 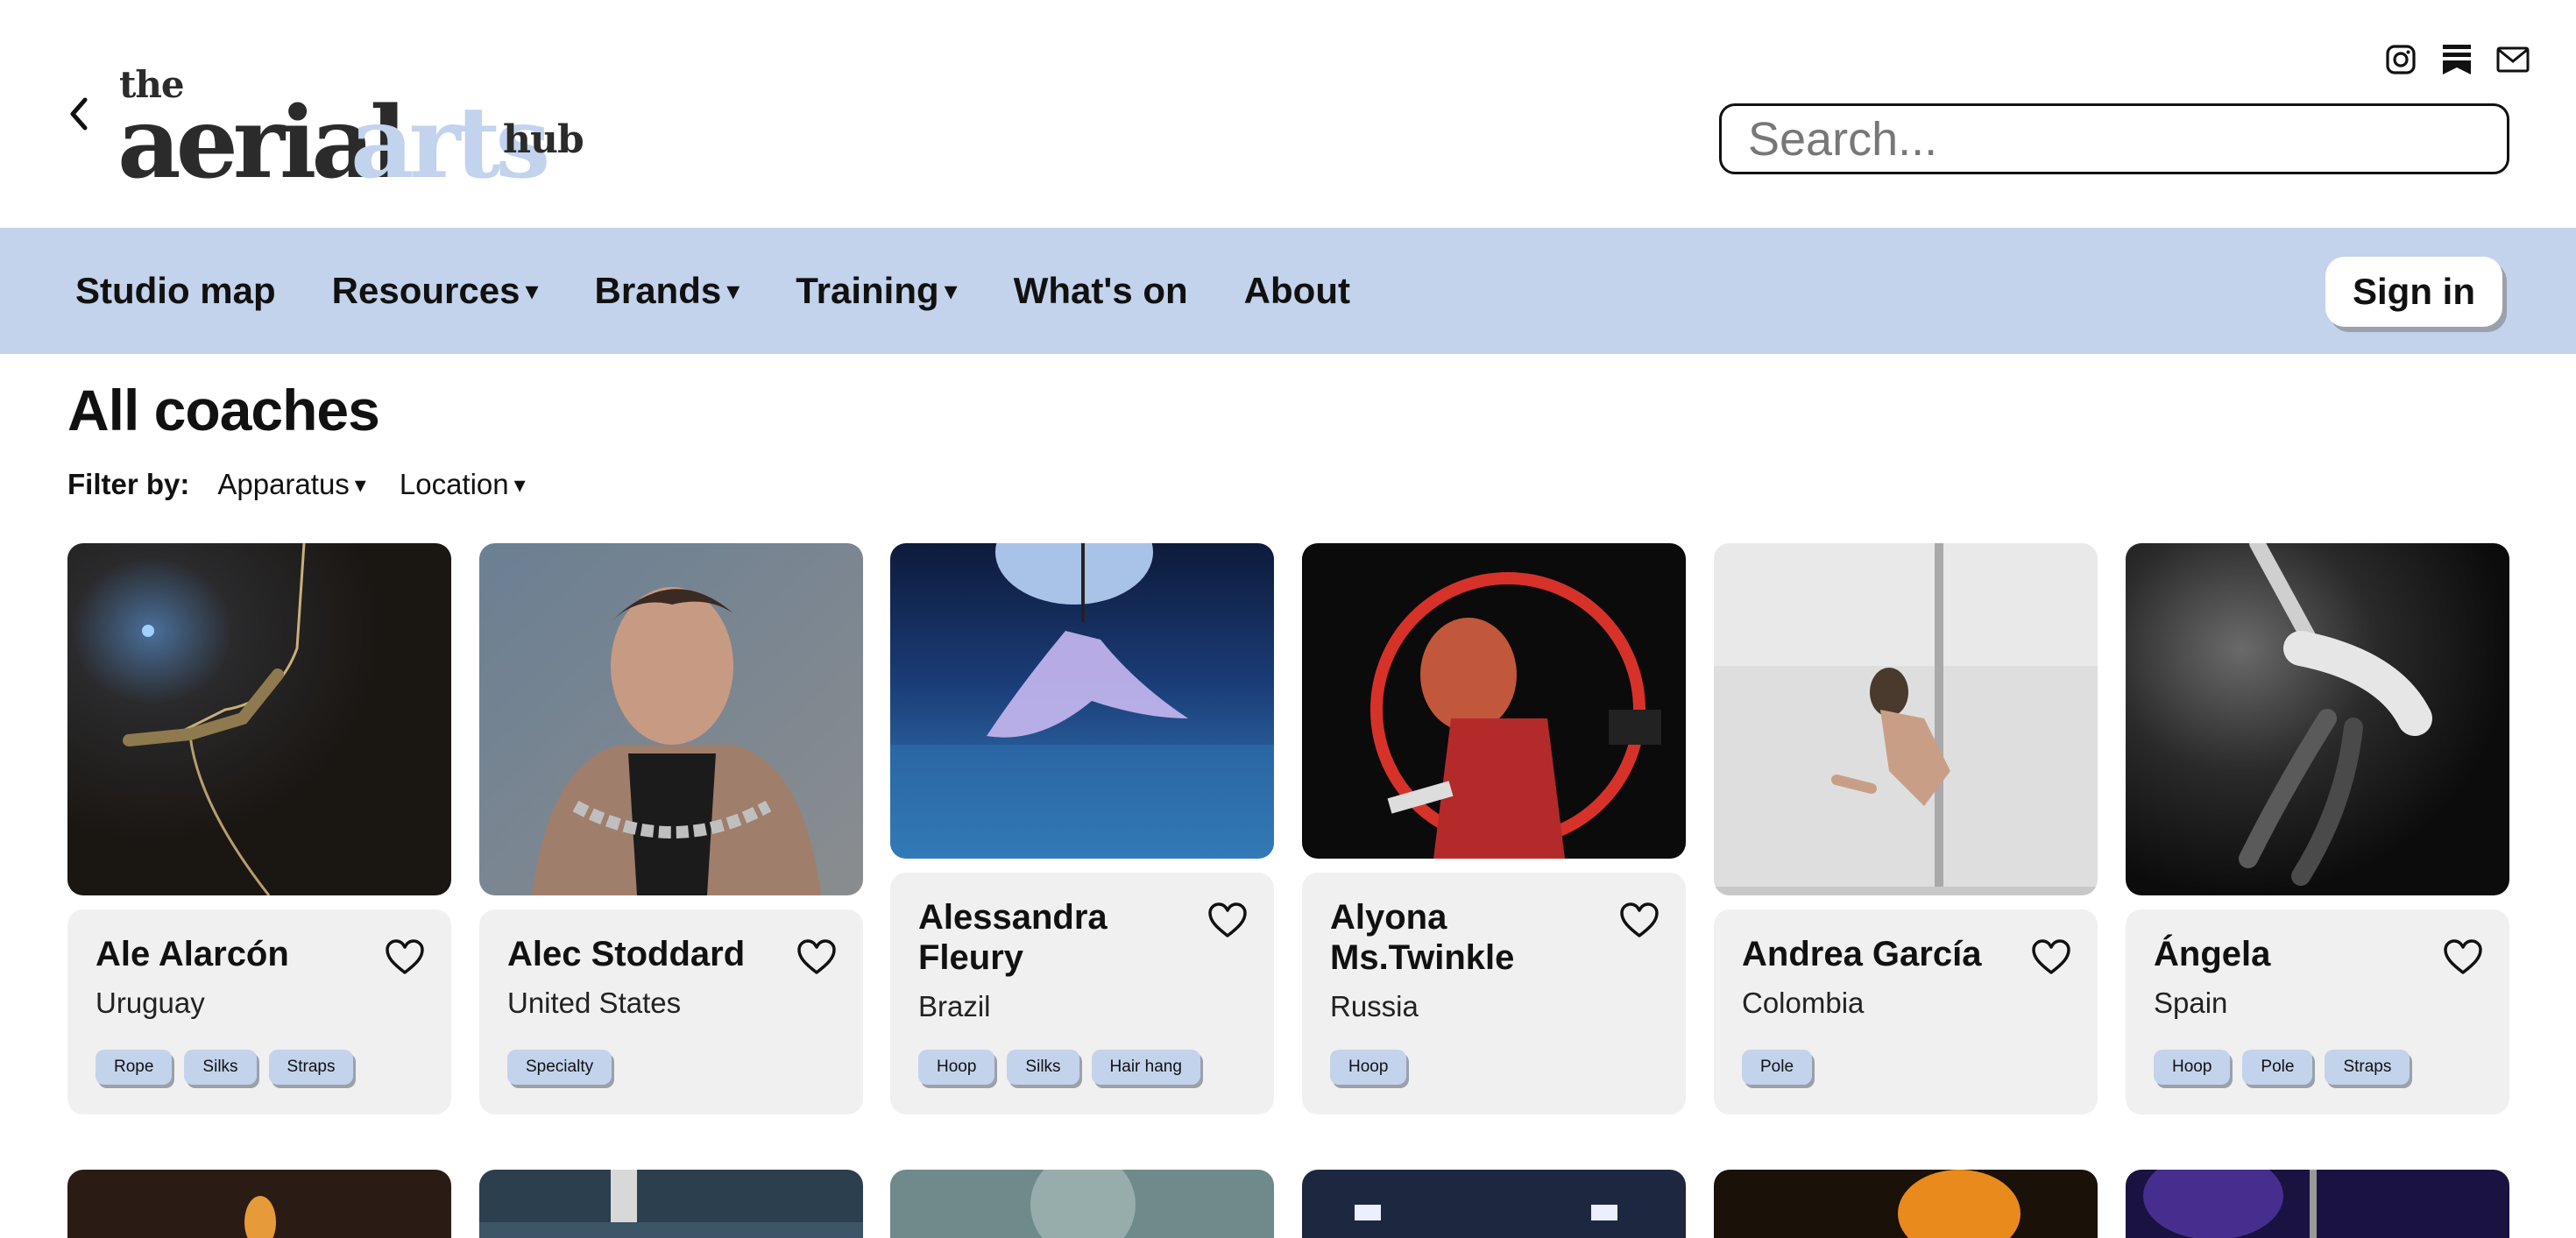 I want to click on tag-list: Hoop Silks Hair hang, so click(x=1059, y=1067).